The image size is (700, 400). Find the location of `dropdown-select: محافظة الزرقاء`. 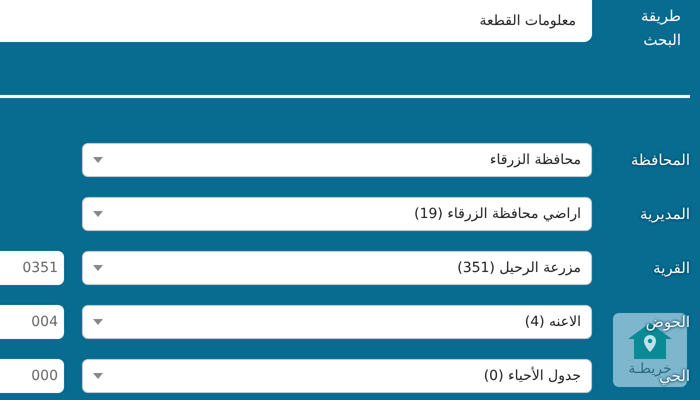

dropdown-select: محافظة الزرقاء is located at coordinates (337, 160).